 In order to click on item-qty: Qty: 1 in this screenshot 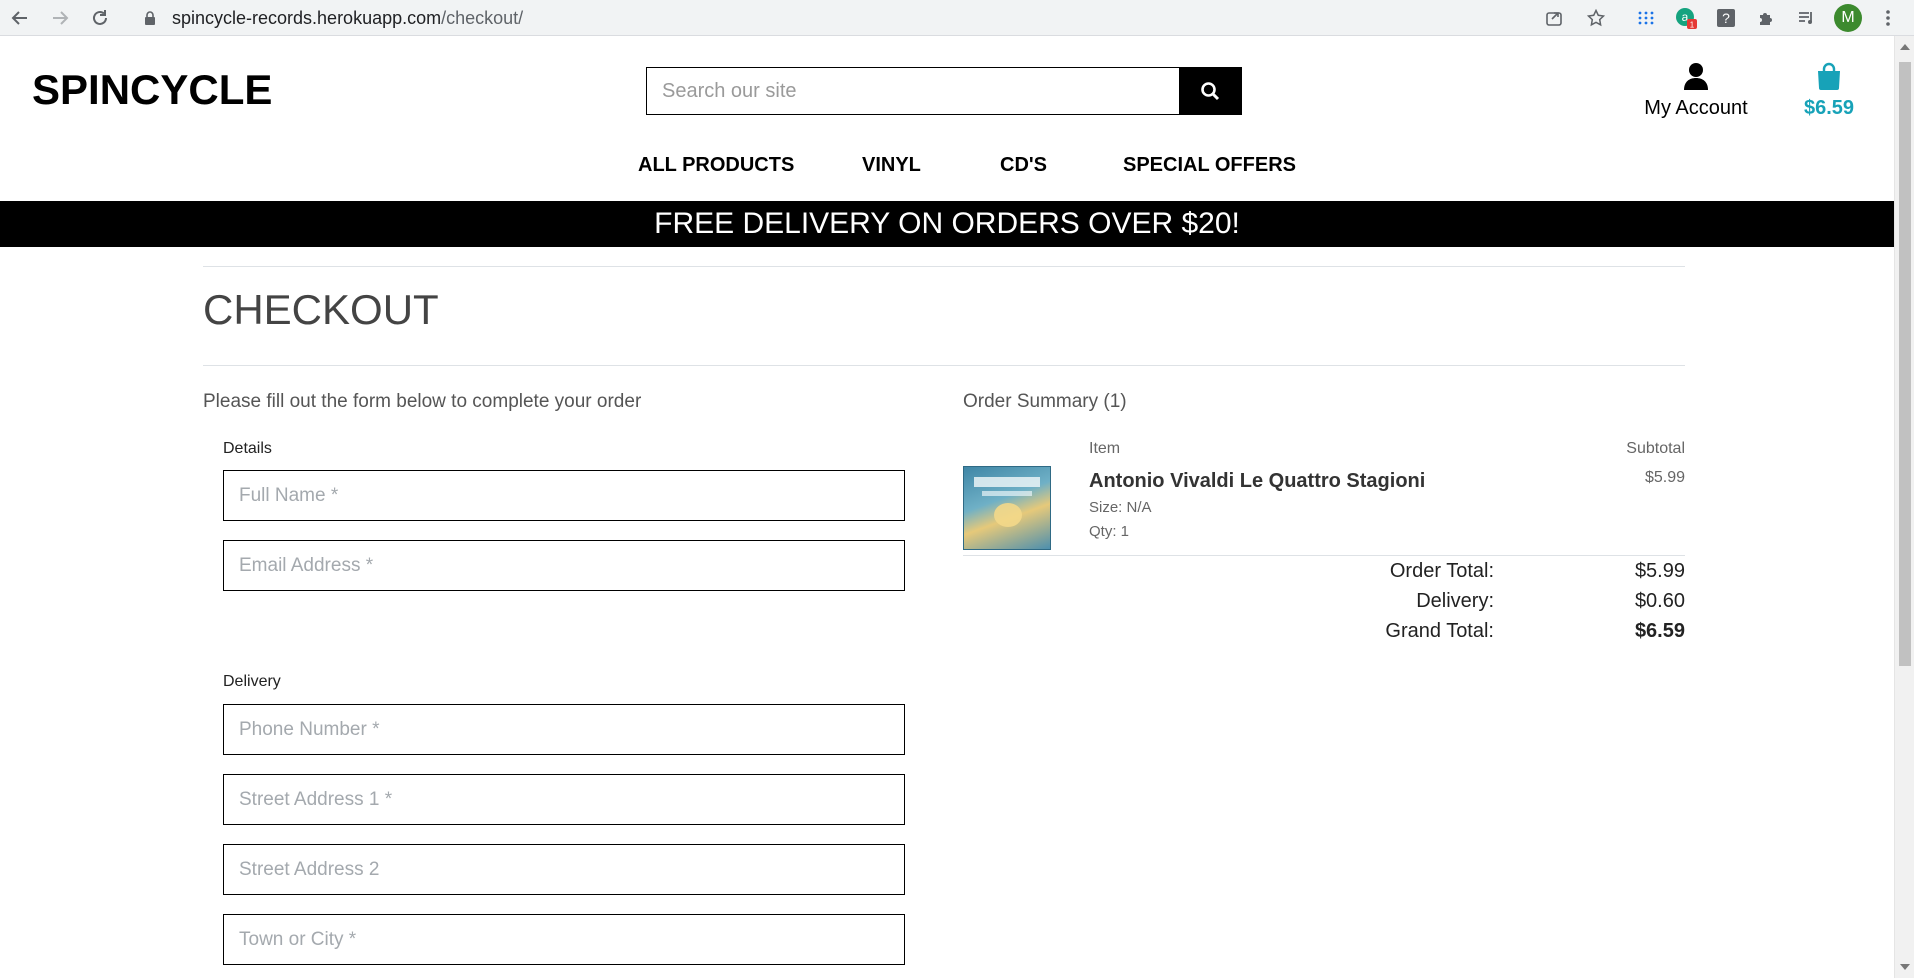, I will do `click(1109, 531)`.